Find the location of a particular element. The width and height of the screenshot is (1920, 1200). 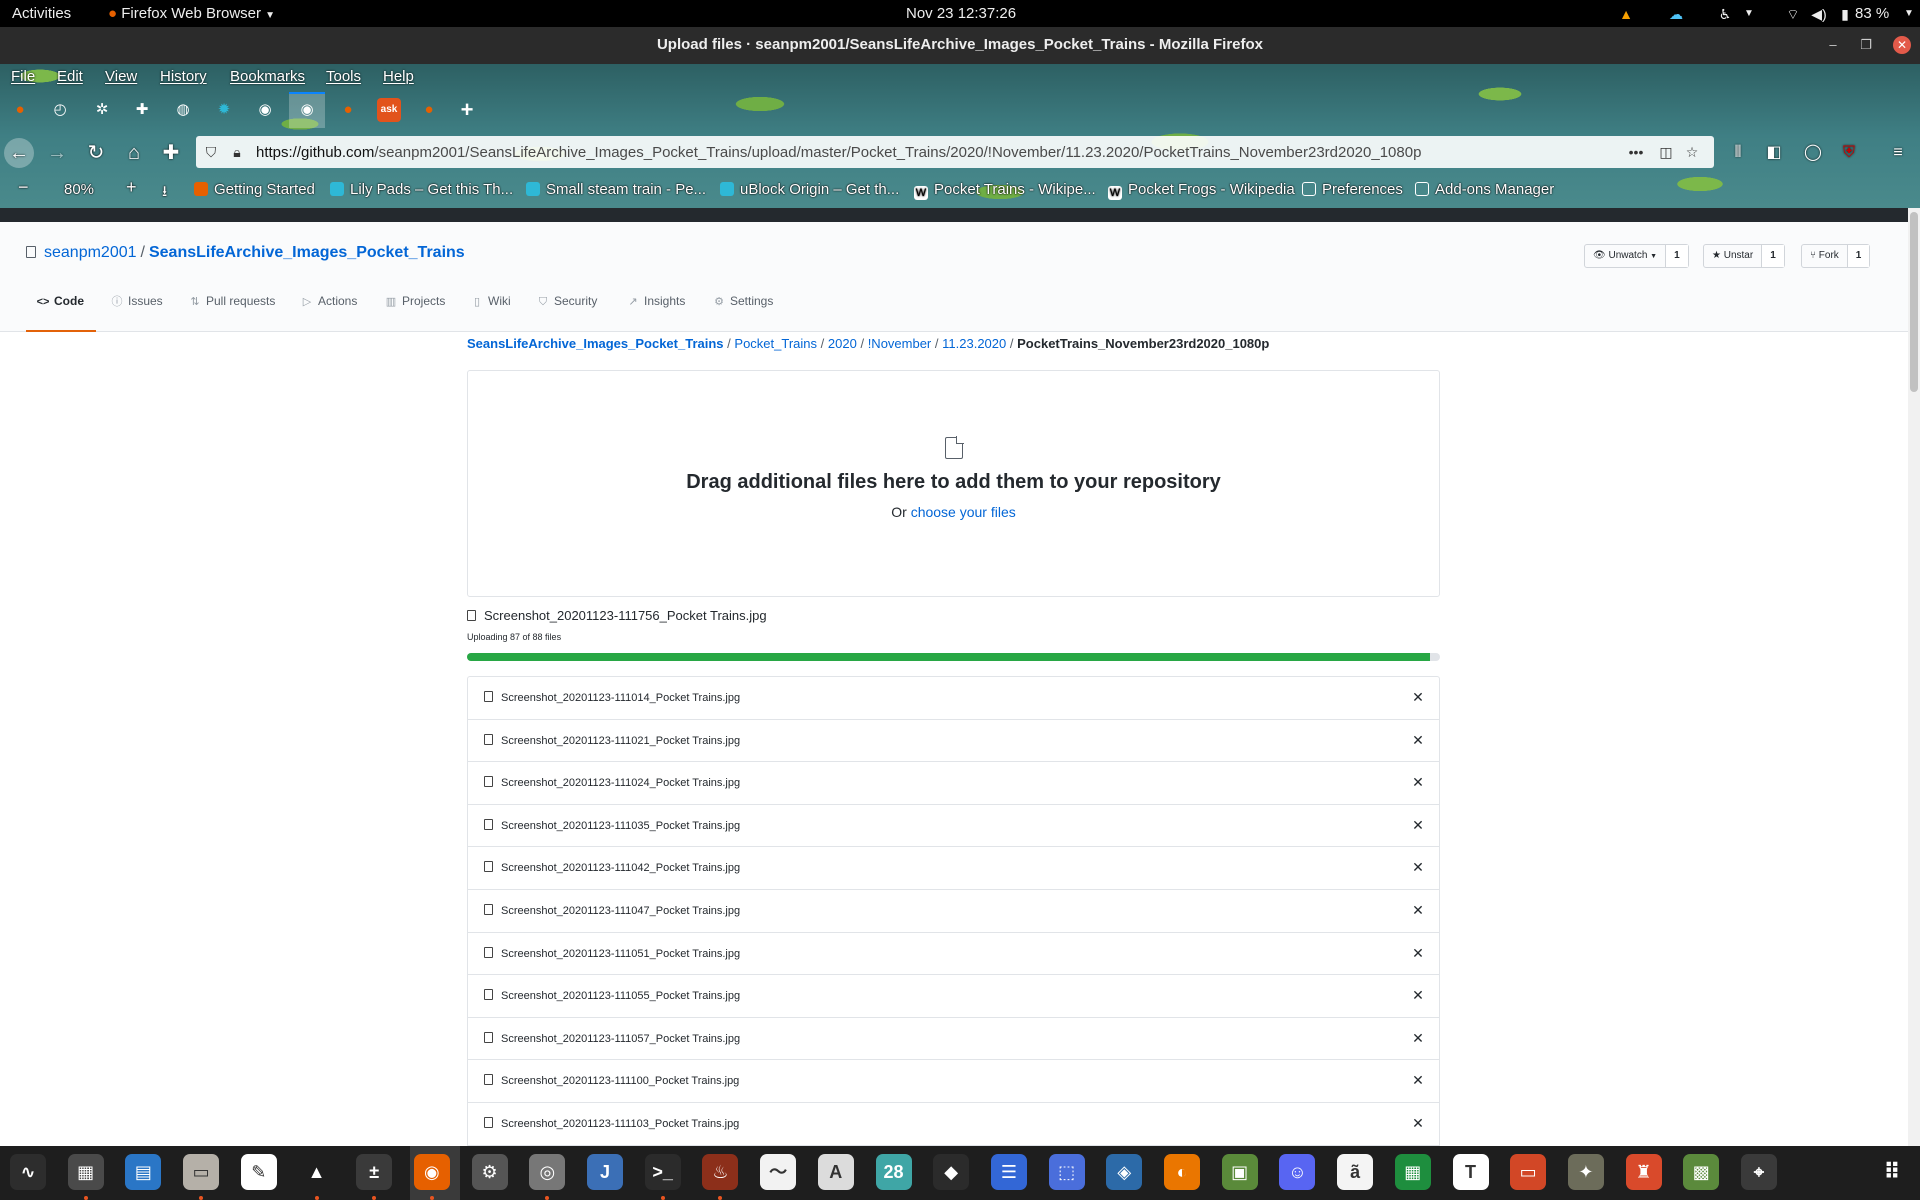

tab-pull-requests: ⇅ Pull requests is located at coordinates (231, 308).